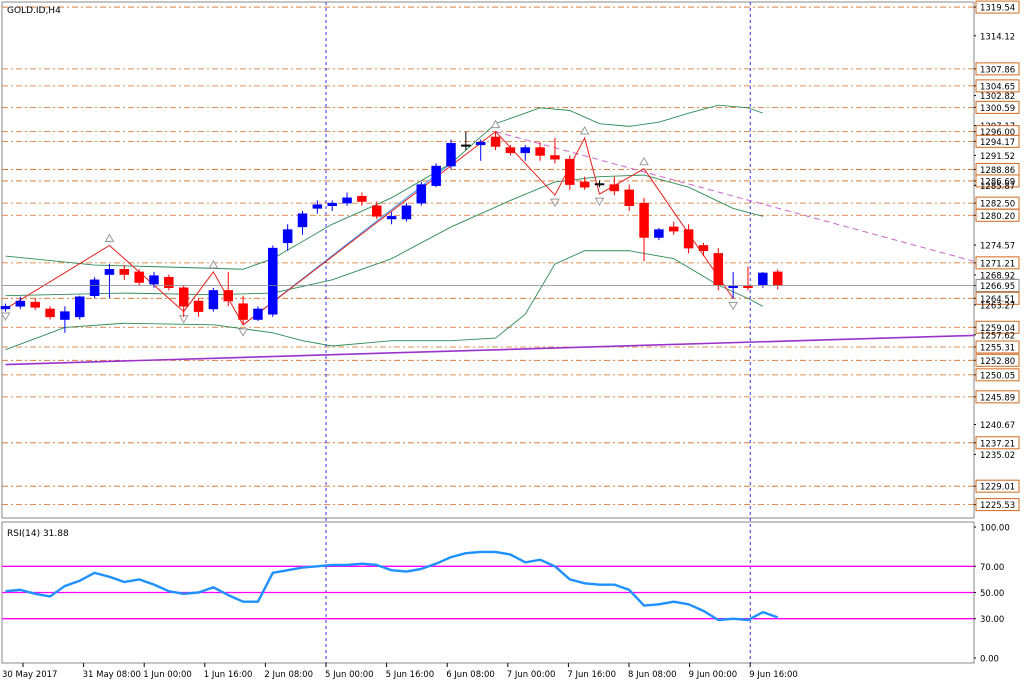  What do you see at coordinates (652, 675) in the screenshot?
I see `time-axis-label: 8 Jun 08:00` at bounding box center [652, 675].